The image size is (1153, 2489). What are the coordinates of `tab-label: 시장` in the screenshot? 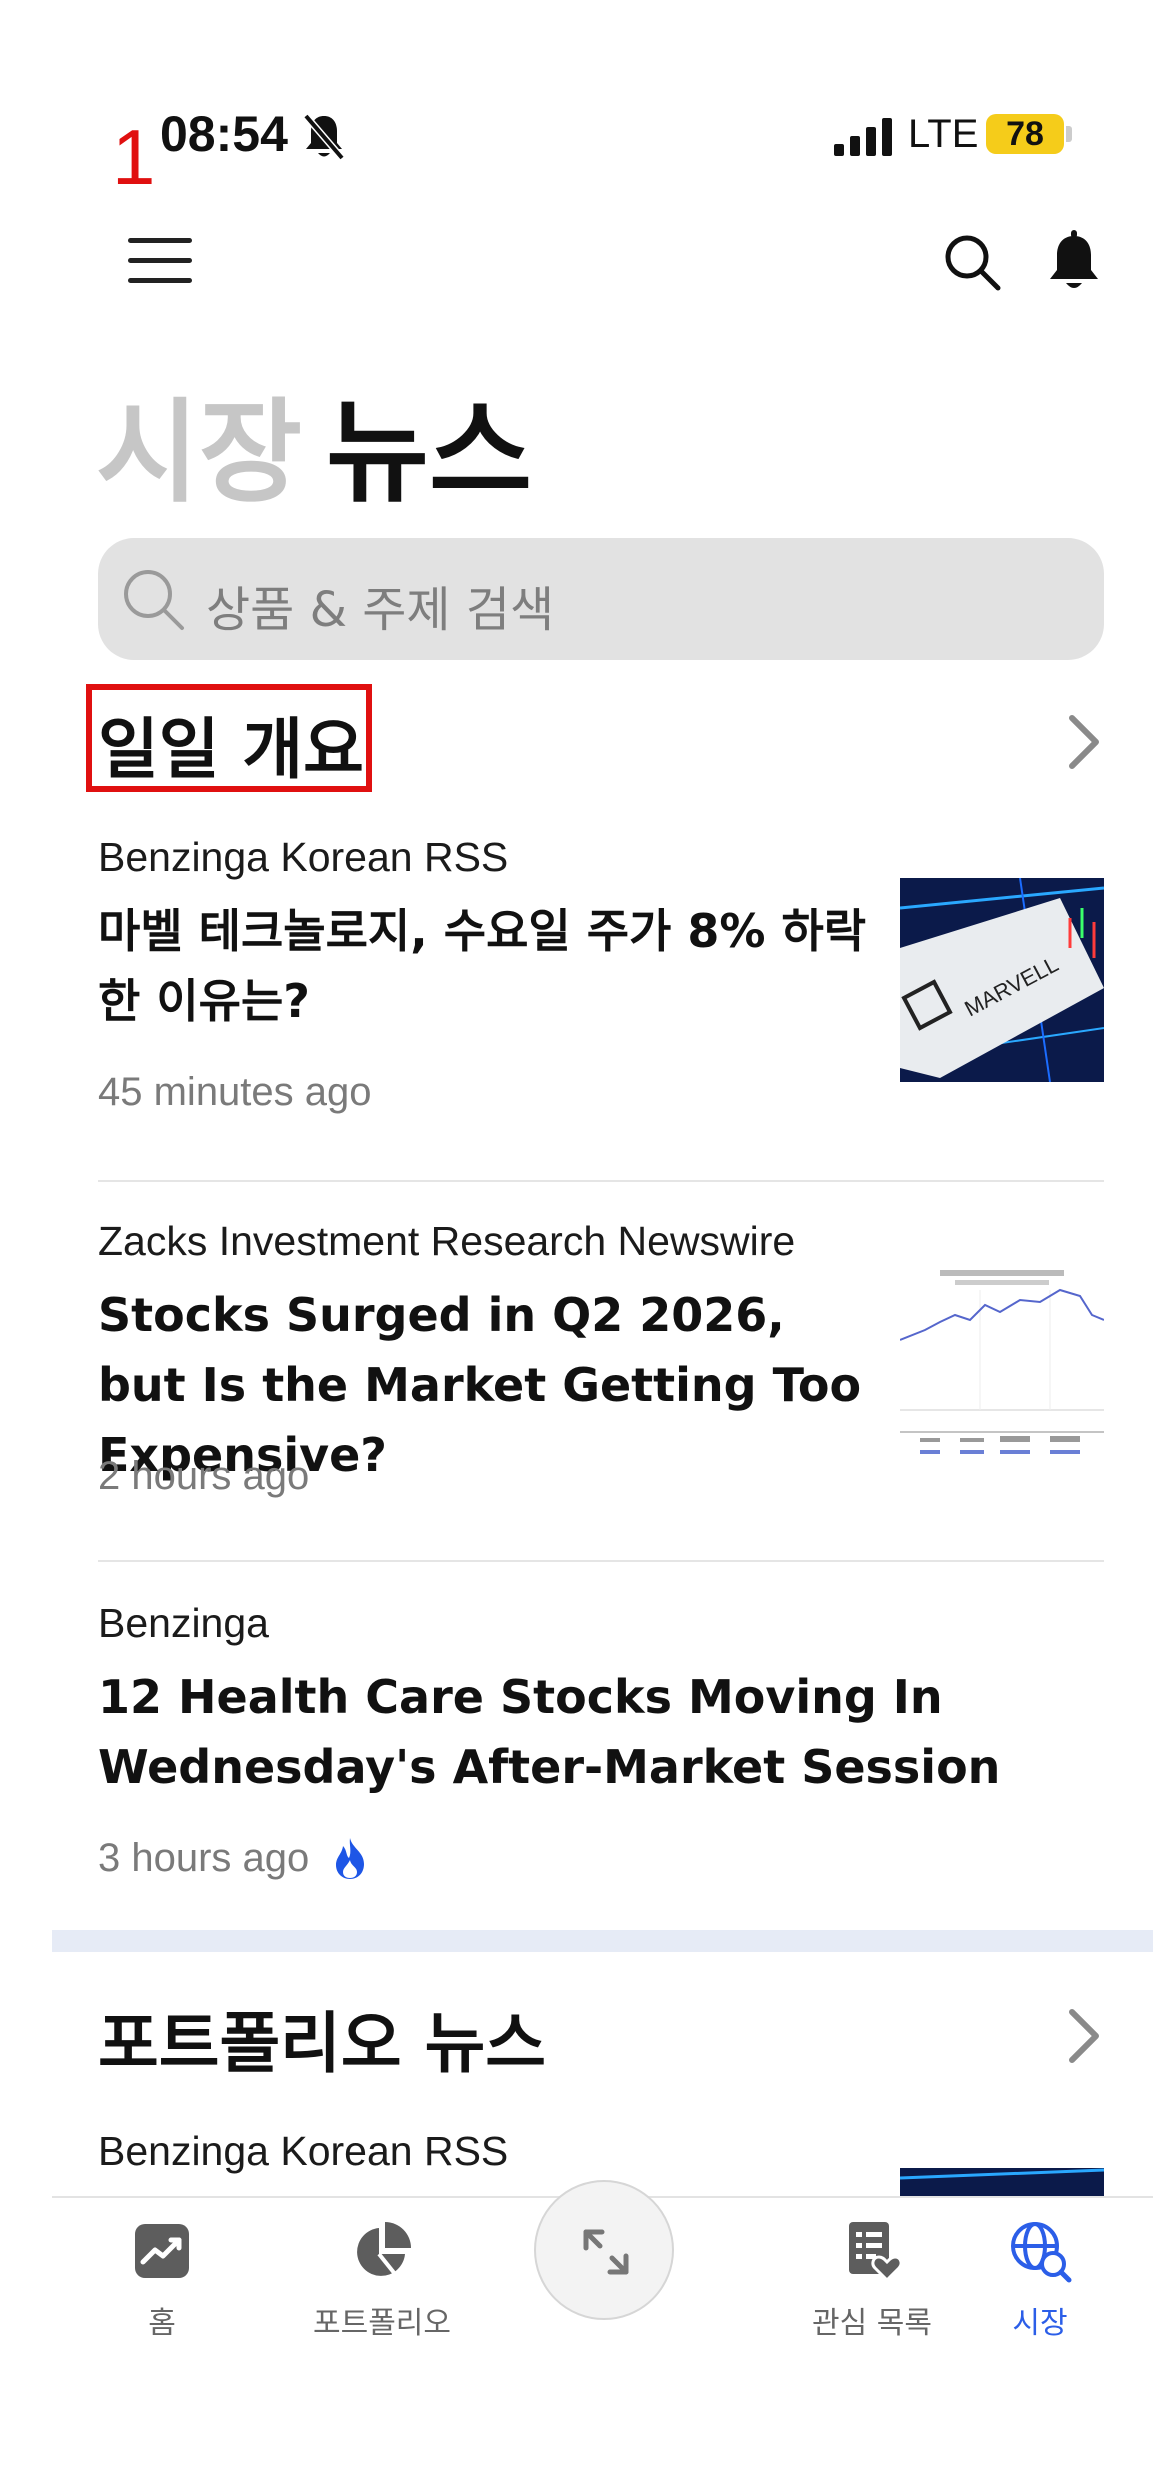 It's located at (1040, 2323).